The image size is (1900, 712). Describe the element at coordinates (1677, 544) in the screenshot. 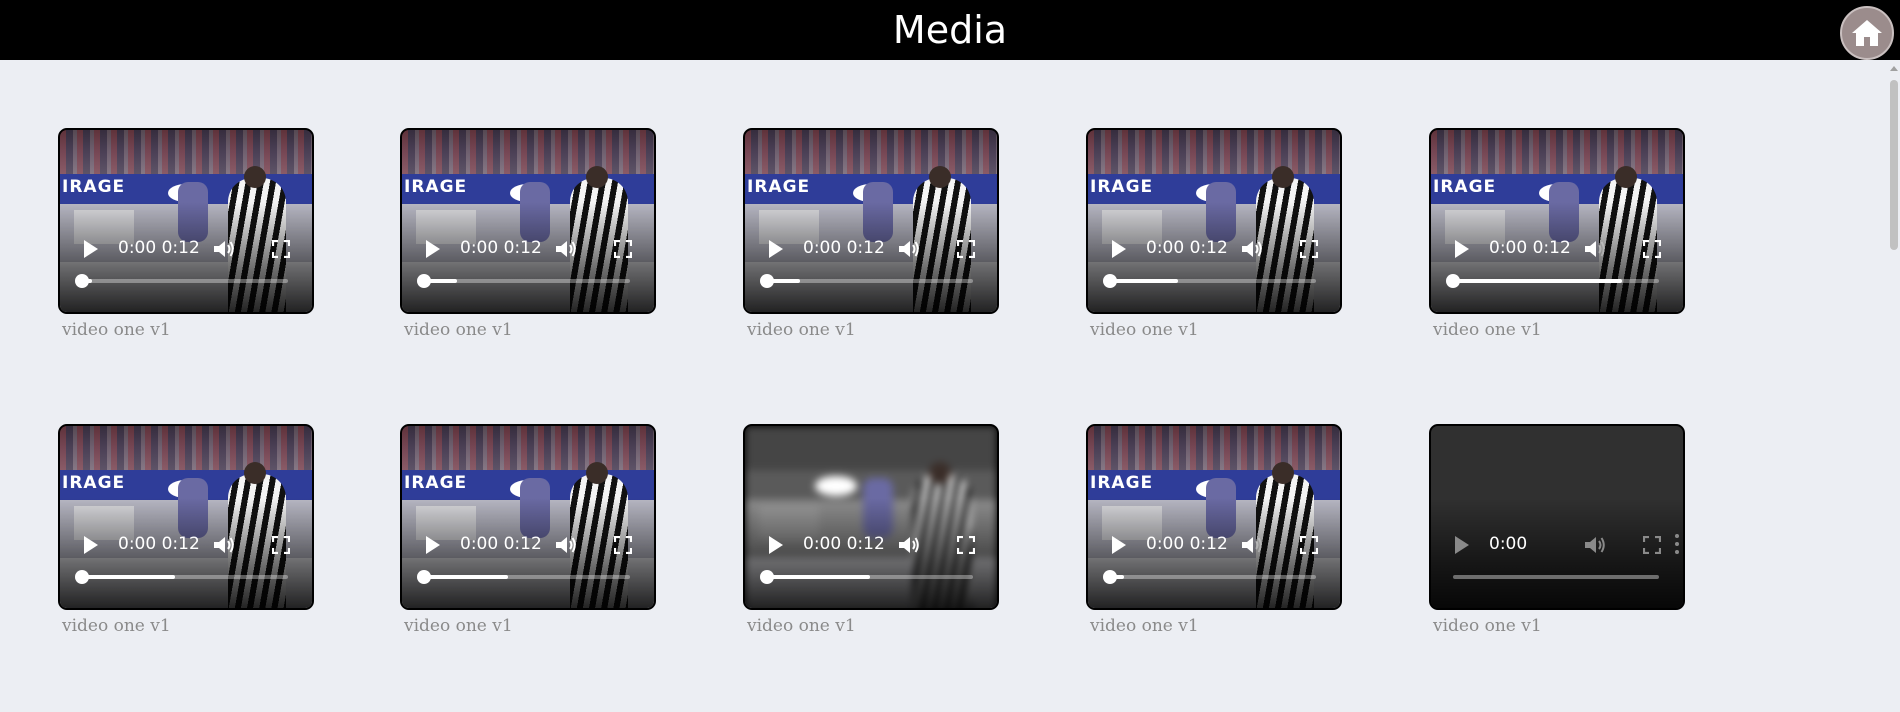

I see `more-options-icon` at that location.